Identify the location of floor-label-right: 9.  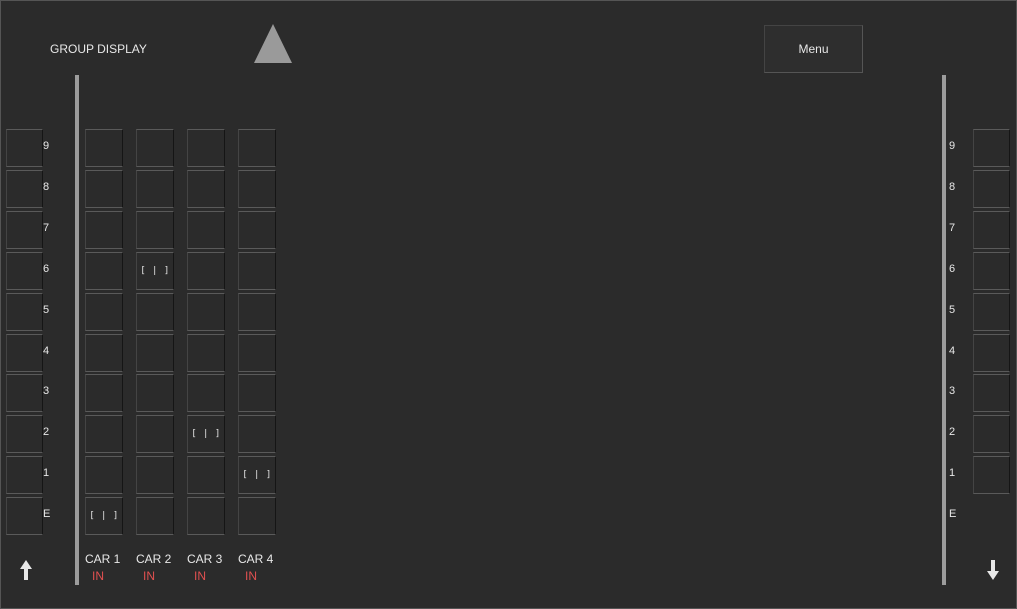
(952, 146).